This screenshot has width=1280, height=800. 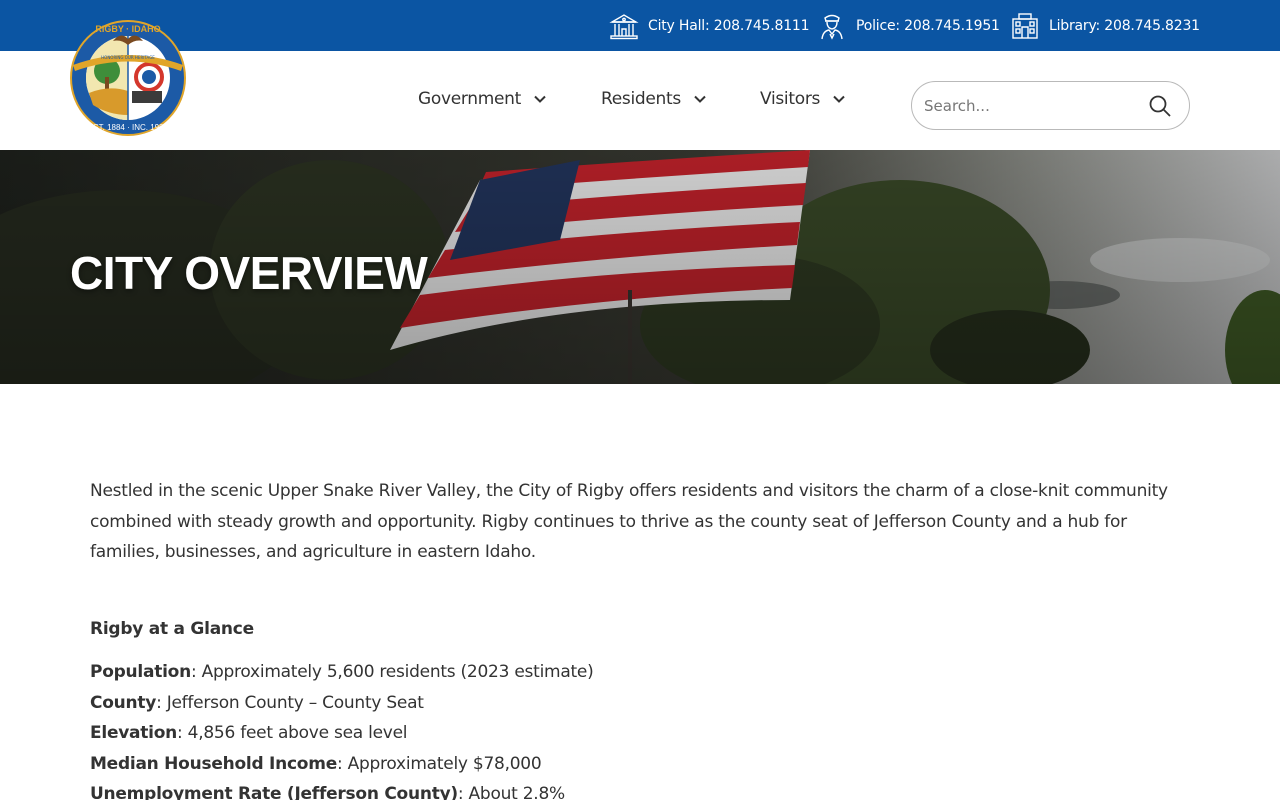 I want to click on search-input, so click(x=1034, y=106).